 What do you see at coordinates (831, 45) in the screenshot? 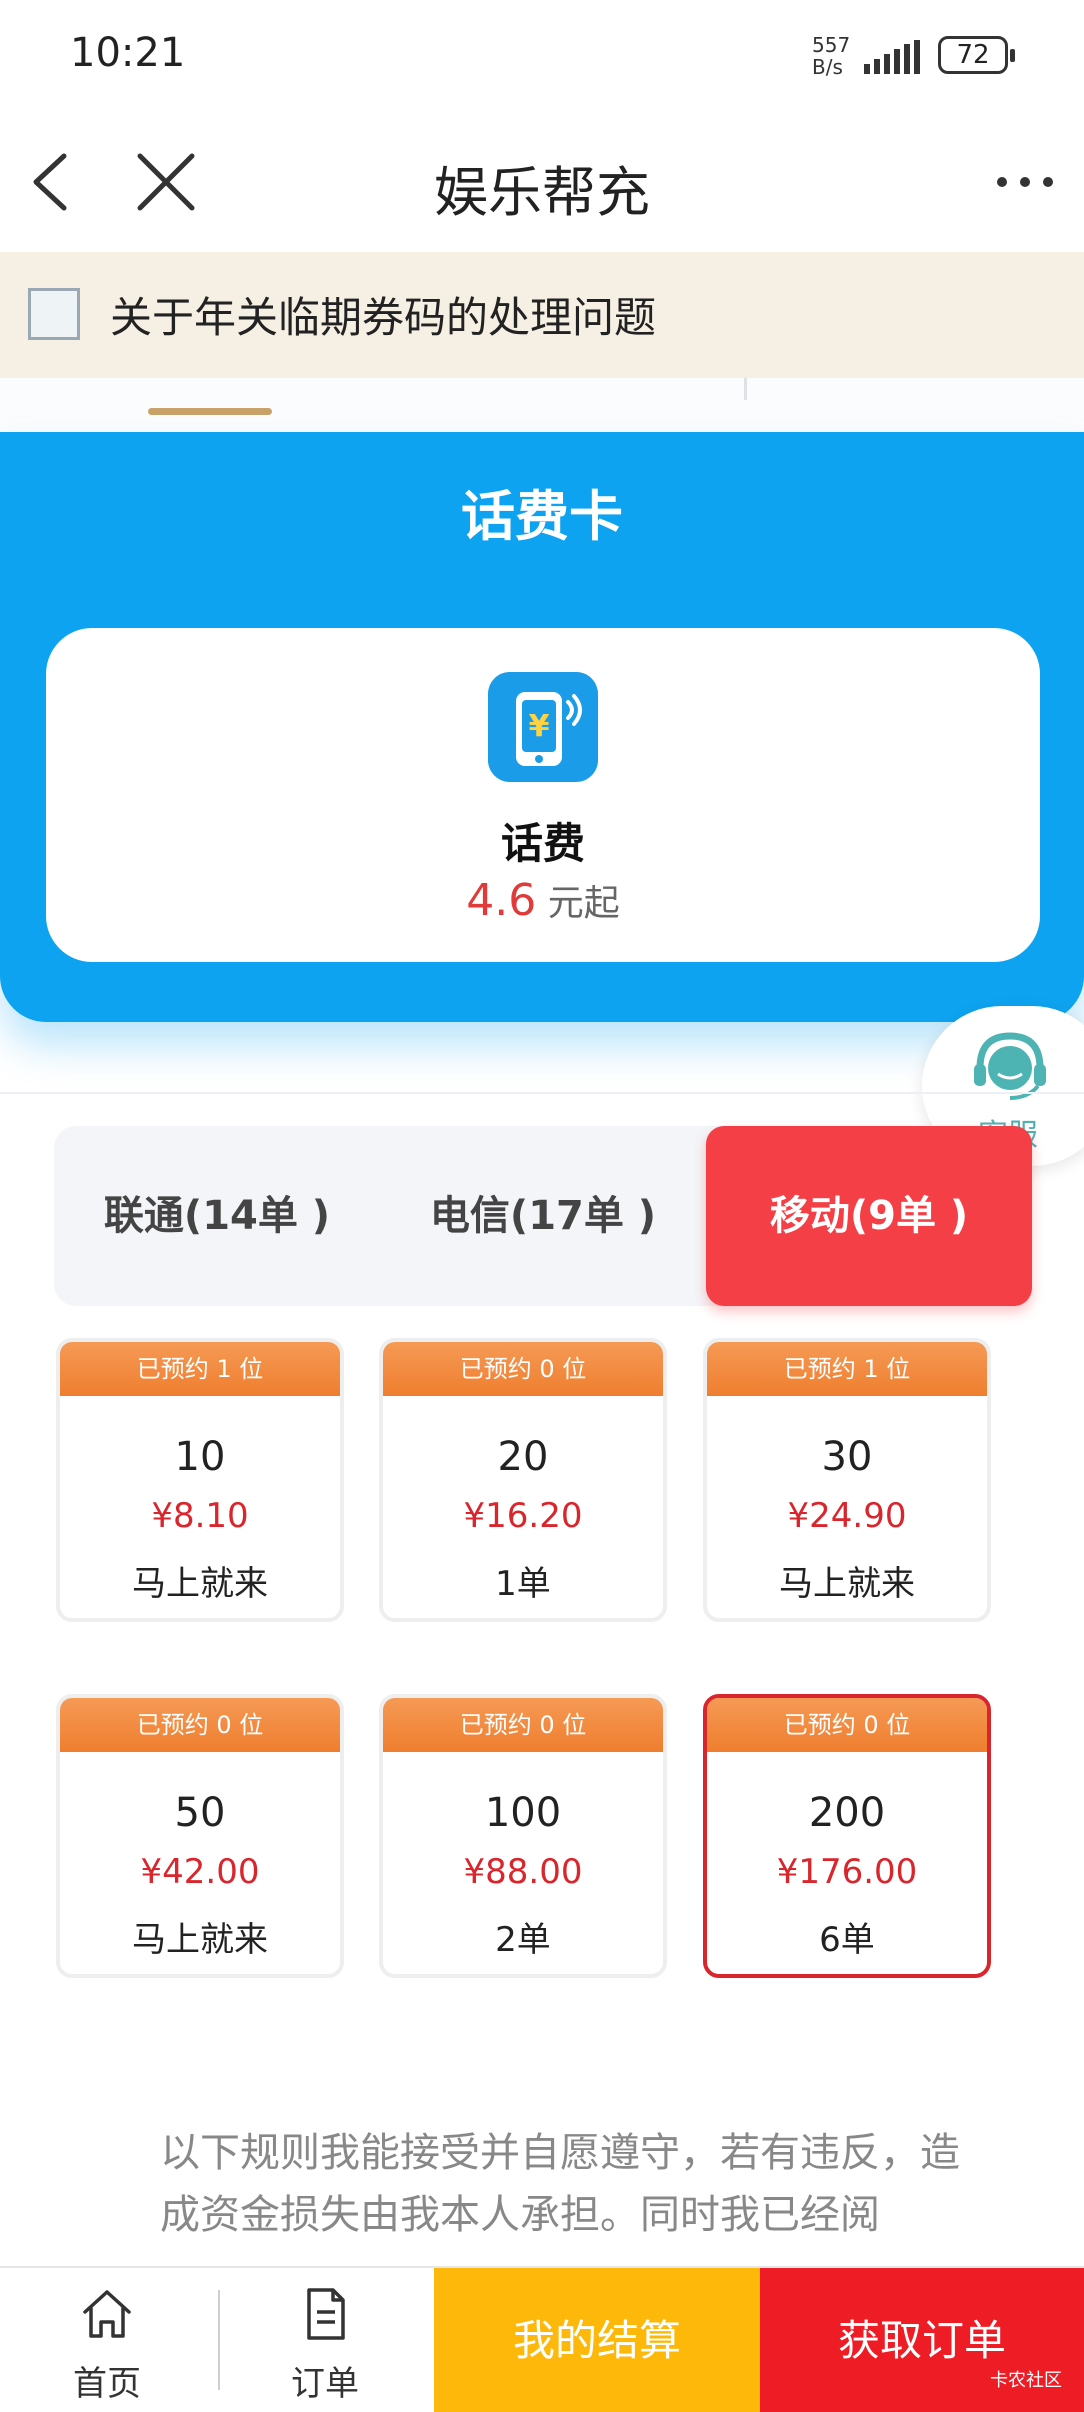
I see `network-speed-value: 557` at bounding box center [831, 45].